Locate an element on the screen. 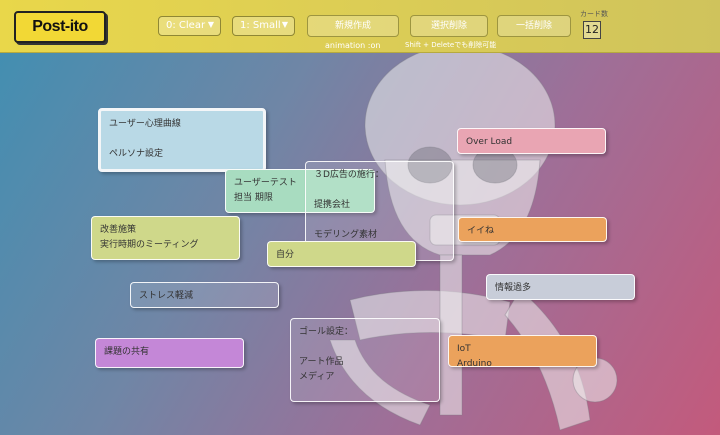  card-like: イイね is located at coordinates (532, 229).